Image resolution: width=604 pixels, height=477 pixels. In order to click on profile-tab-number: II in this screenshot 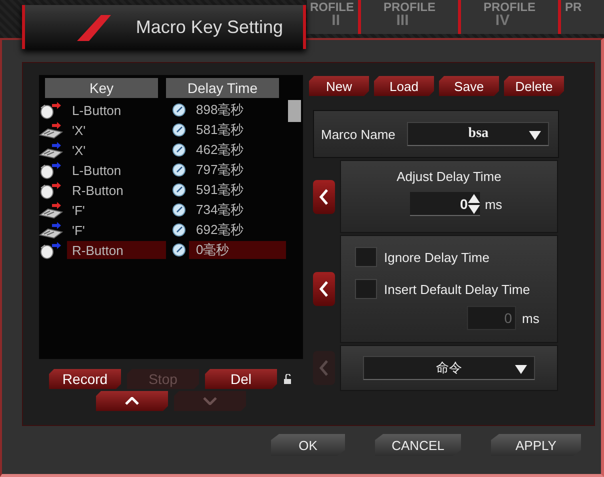, I will do `click(336, 21)`.